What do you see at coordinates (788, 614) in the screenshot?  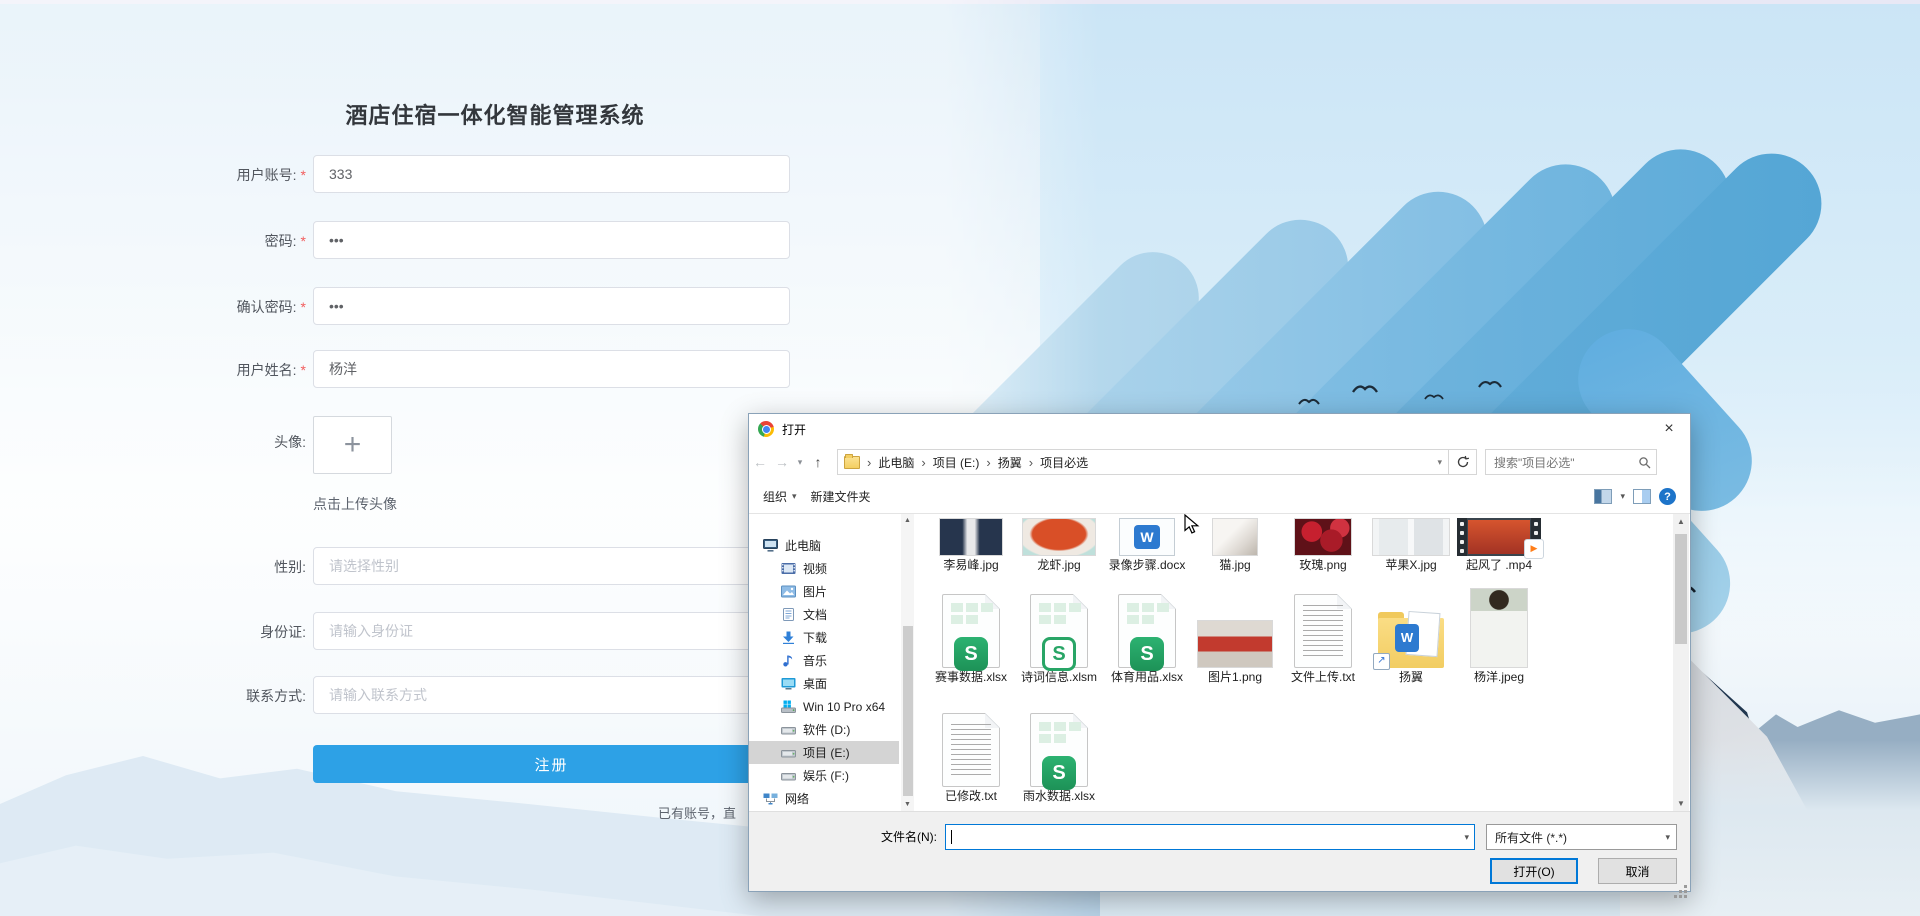 I see `documents-icon` at bounding box center [788, 614].